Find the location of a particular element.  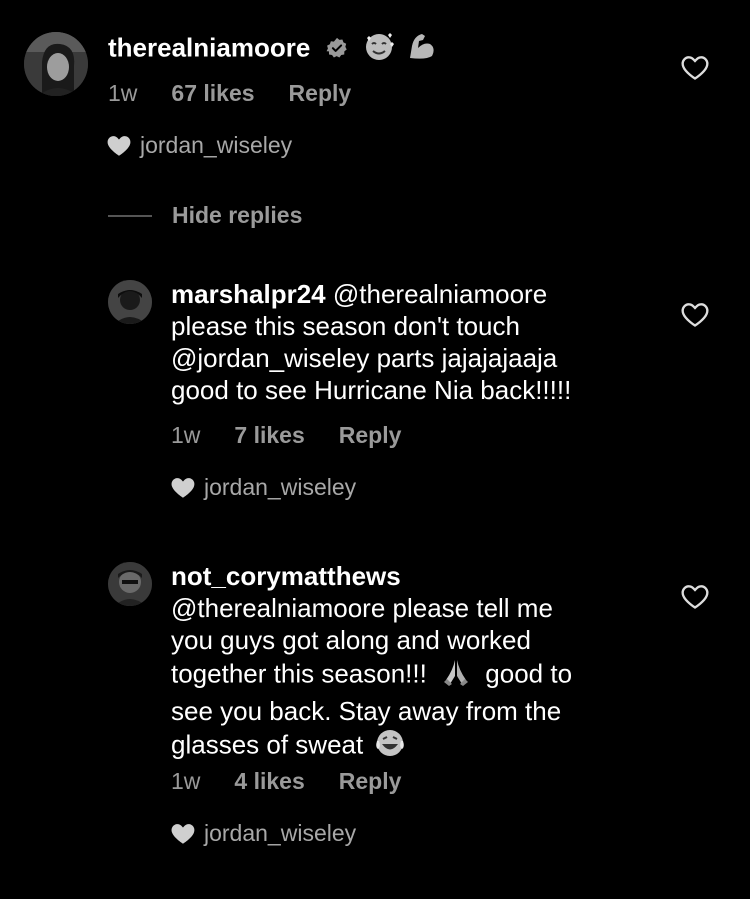

likes-count: 4 likes is located at coordinates (269, 781).